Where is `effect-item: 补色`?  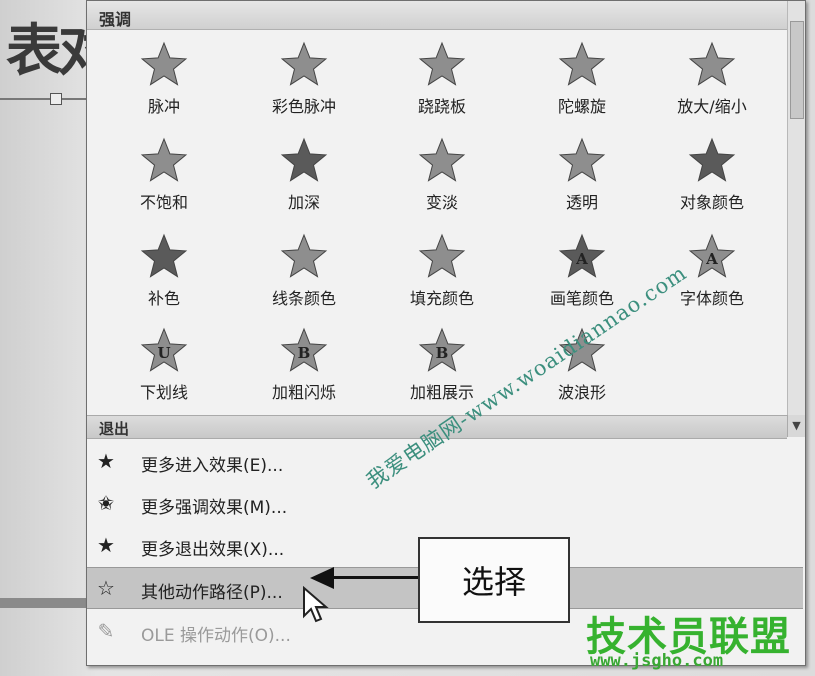
effect-item: 补色 is located at coordinates (164, 269).